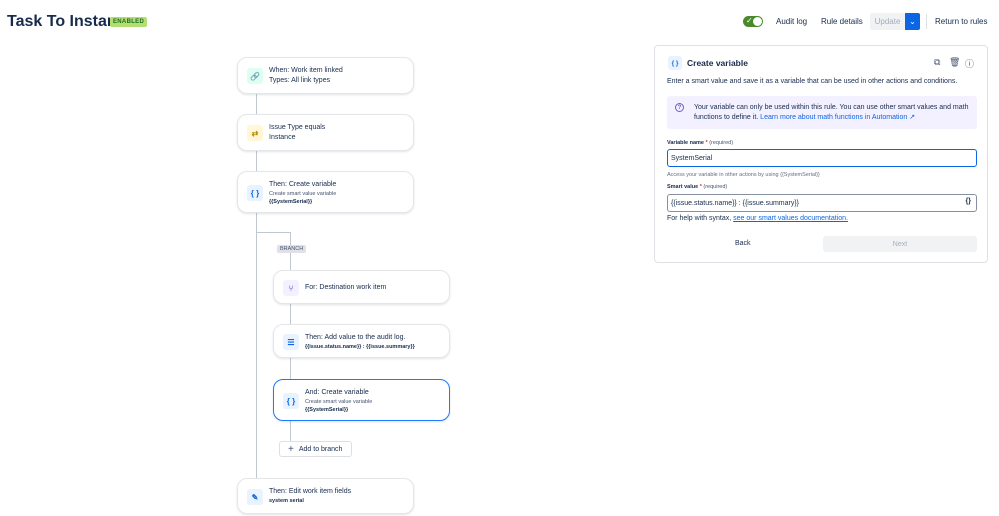  I want to click on condition-value: Instance, so click(282, 137).